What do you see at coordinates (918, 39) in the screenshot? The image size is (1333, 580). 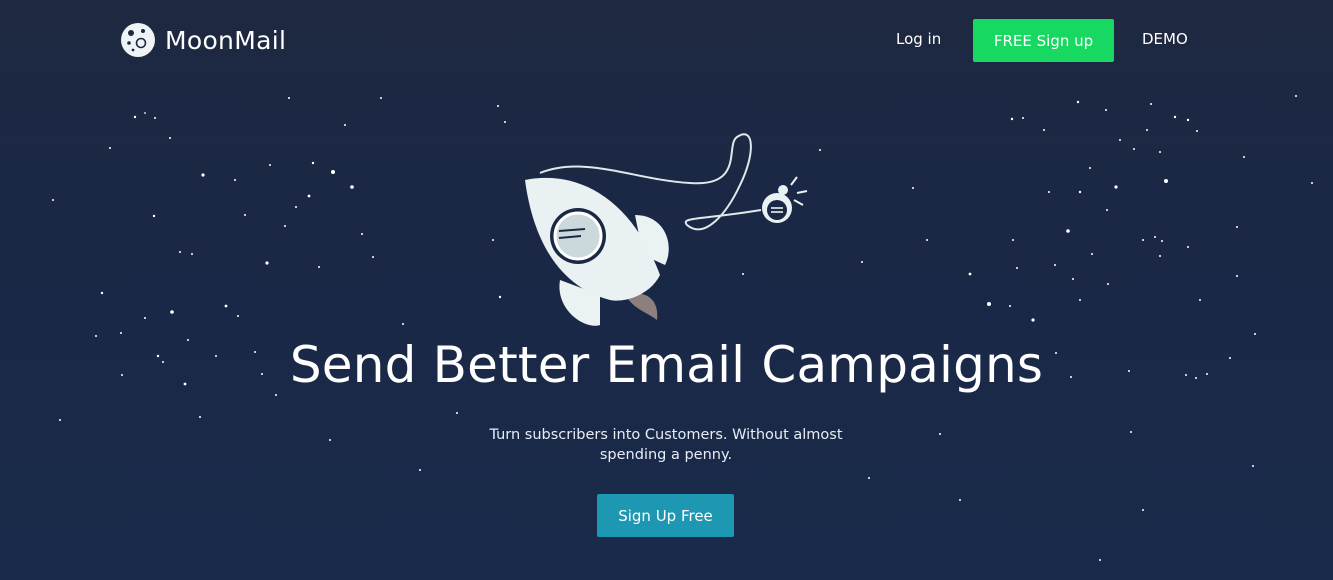 I see `login-link: Log in` at bounding box center [918, 39].